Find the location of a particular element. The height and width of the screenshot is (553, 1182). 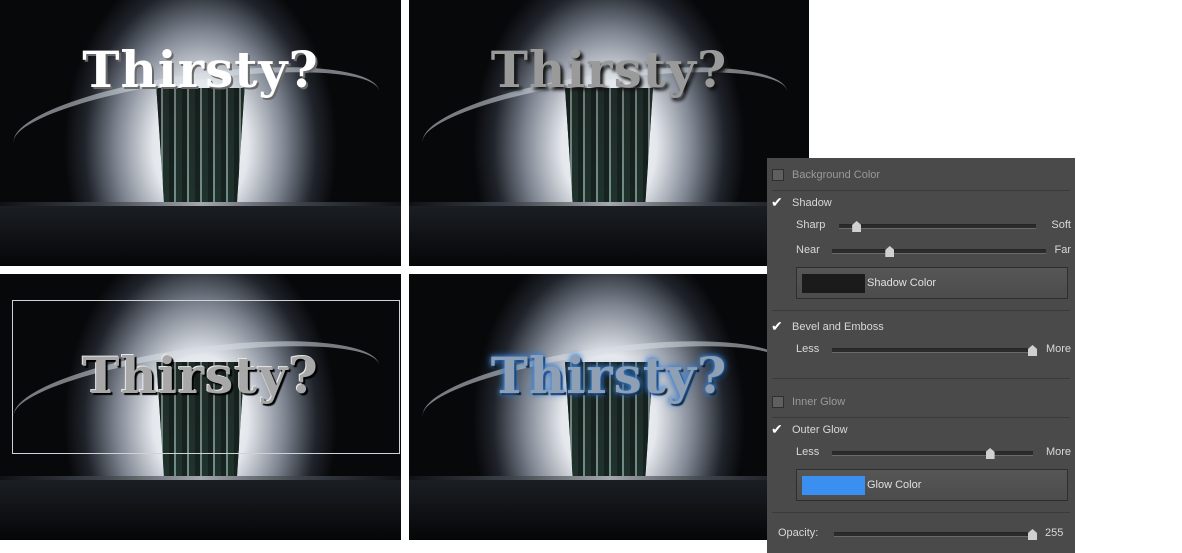

outer-glow-min-label: Less is located at coordinates (808, 452).